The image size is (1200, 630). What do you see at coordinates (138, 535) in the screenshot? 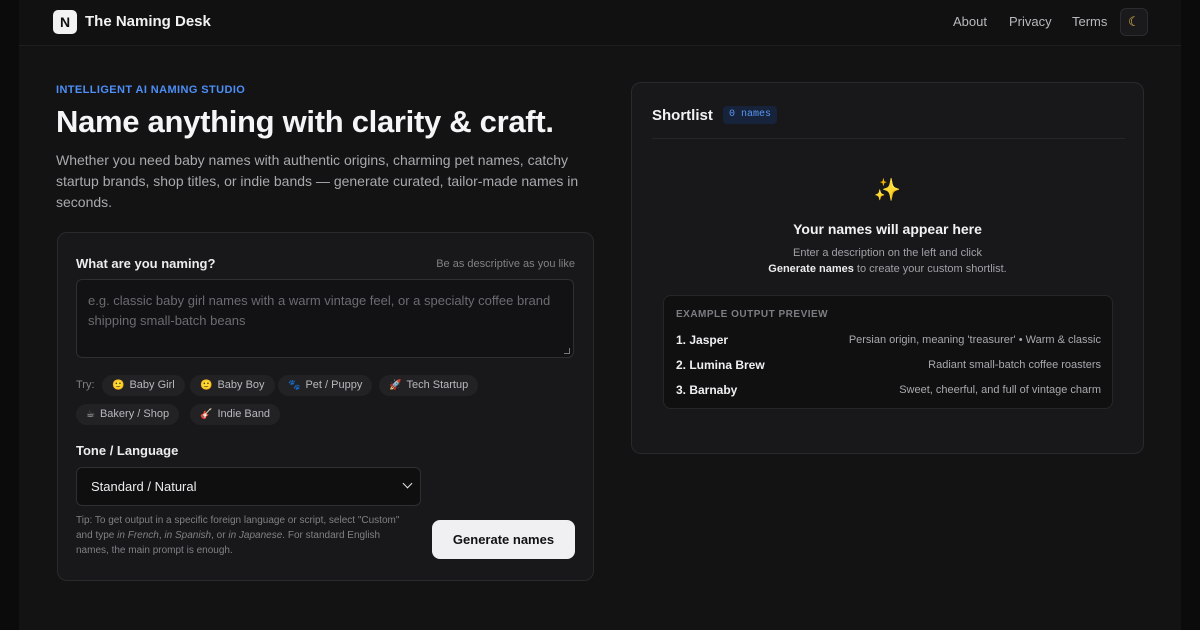
I see `tip-example: in French` at bounding box center [138, 535].